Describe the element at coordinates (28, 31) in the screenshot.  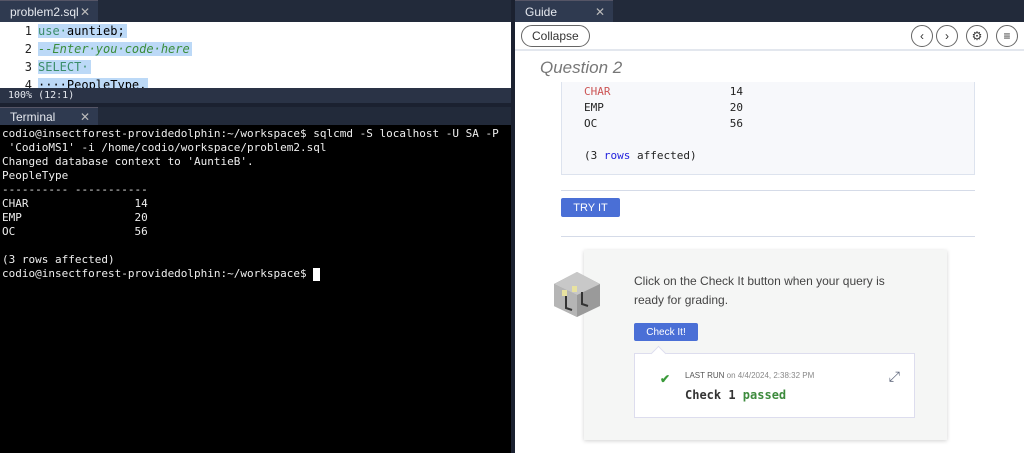
I see `line-number: 1` at that location.